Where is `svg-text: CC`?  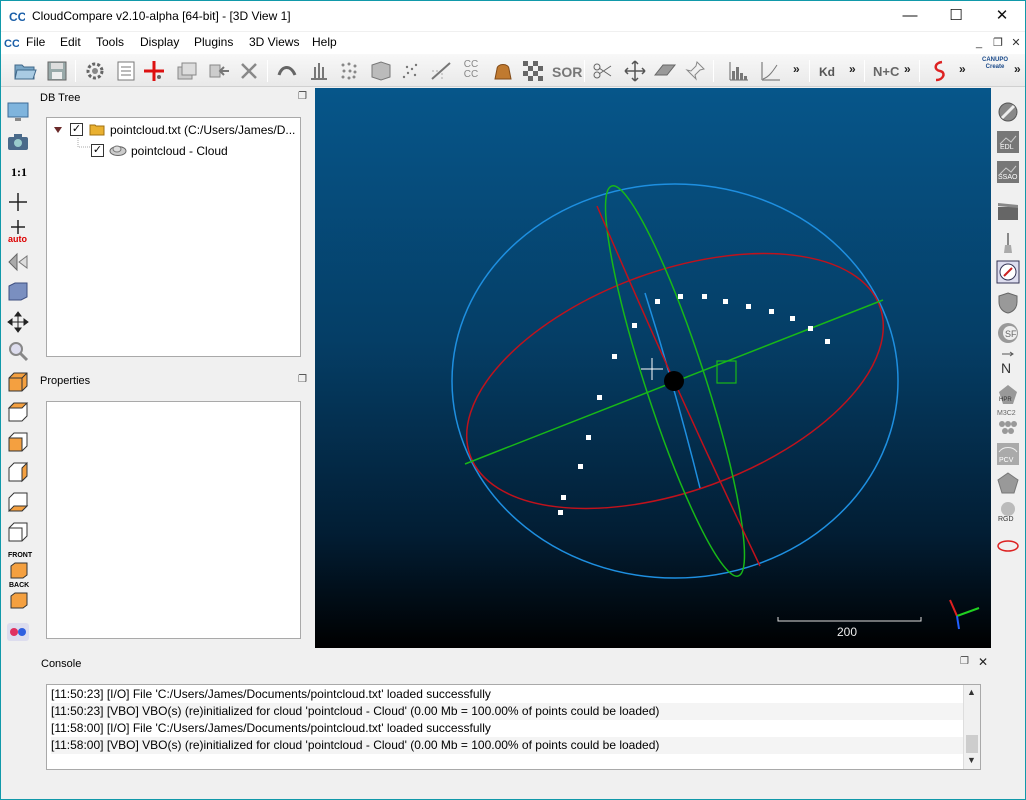
svg-text: CC is located at coordinates (11, 44).